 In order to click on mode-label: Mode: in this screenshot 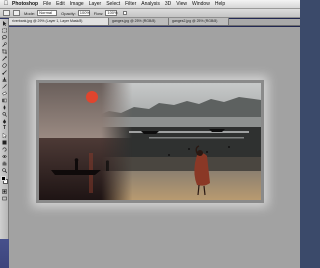, I will do `click(30, 13)`.